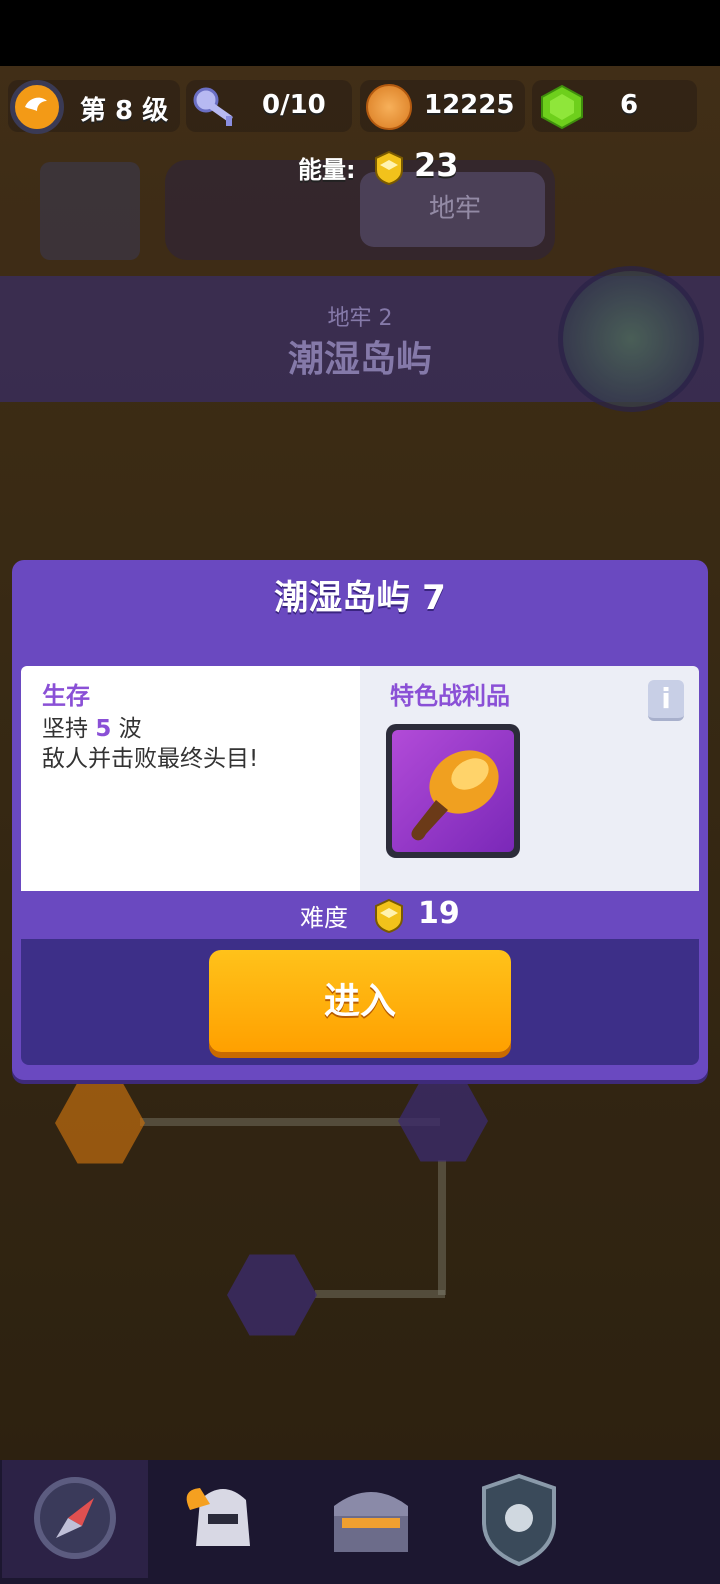 Image resolution: width=720 pixels, height=1584 pixels. What do you see at coordinates (389, 918) in the screenshot?
I see `difficulty-shield-icon` at bounding box center [389, 918].